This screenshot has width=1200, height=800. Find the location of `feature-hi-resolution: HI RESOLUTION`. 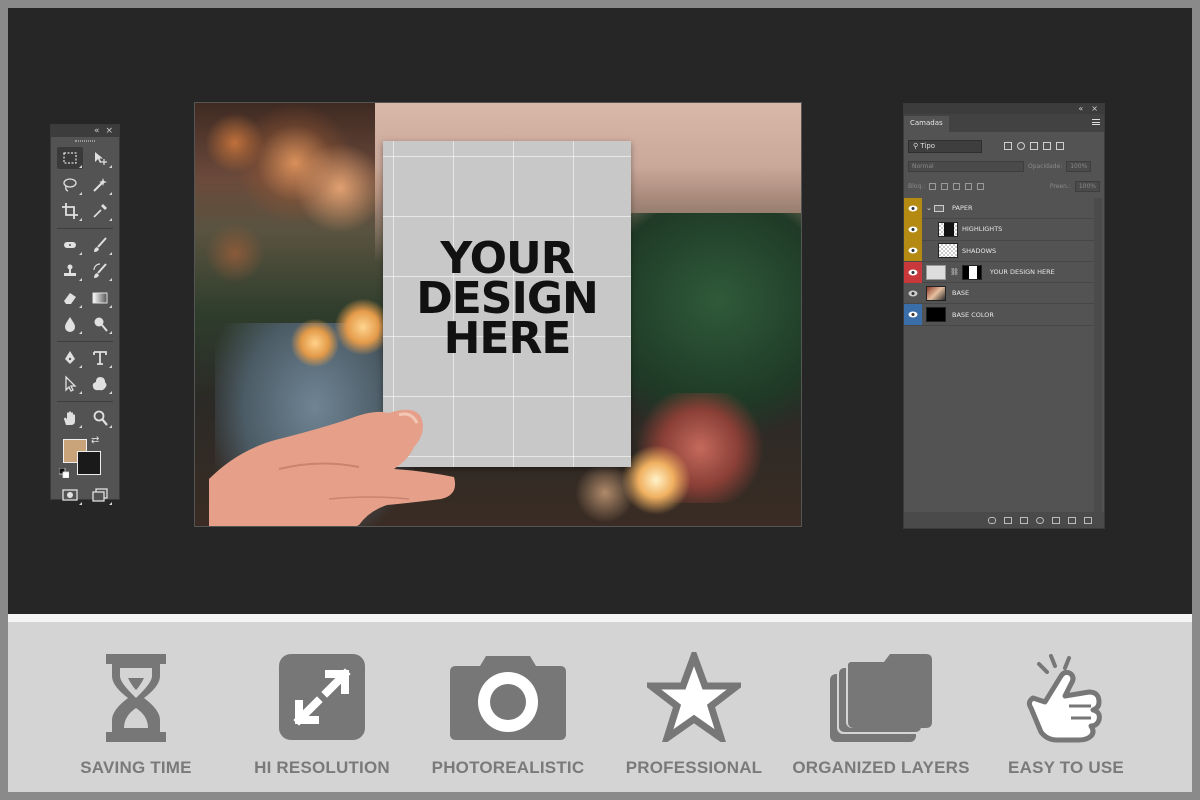

feature-hi-resolution: HI RESOLUTION is located at coordinates (322, 715).